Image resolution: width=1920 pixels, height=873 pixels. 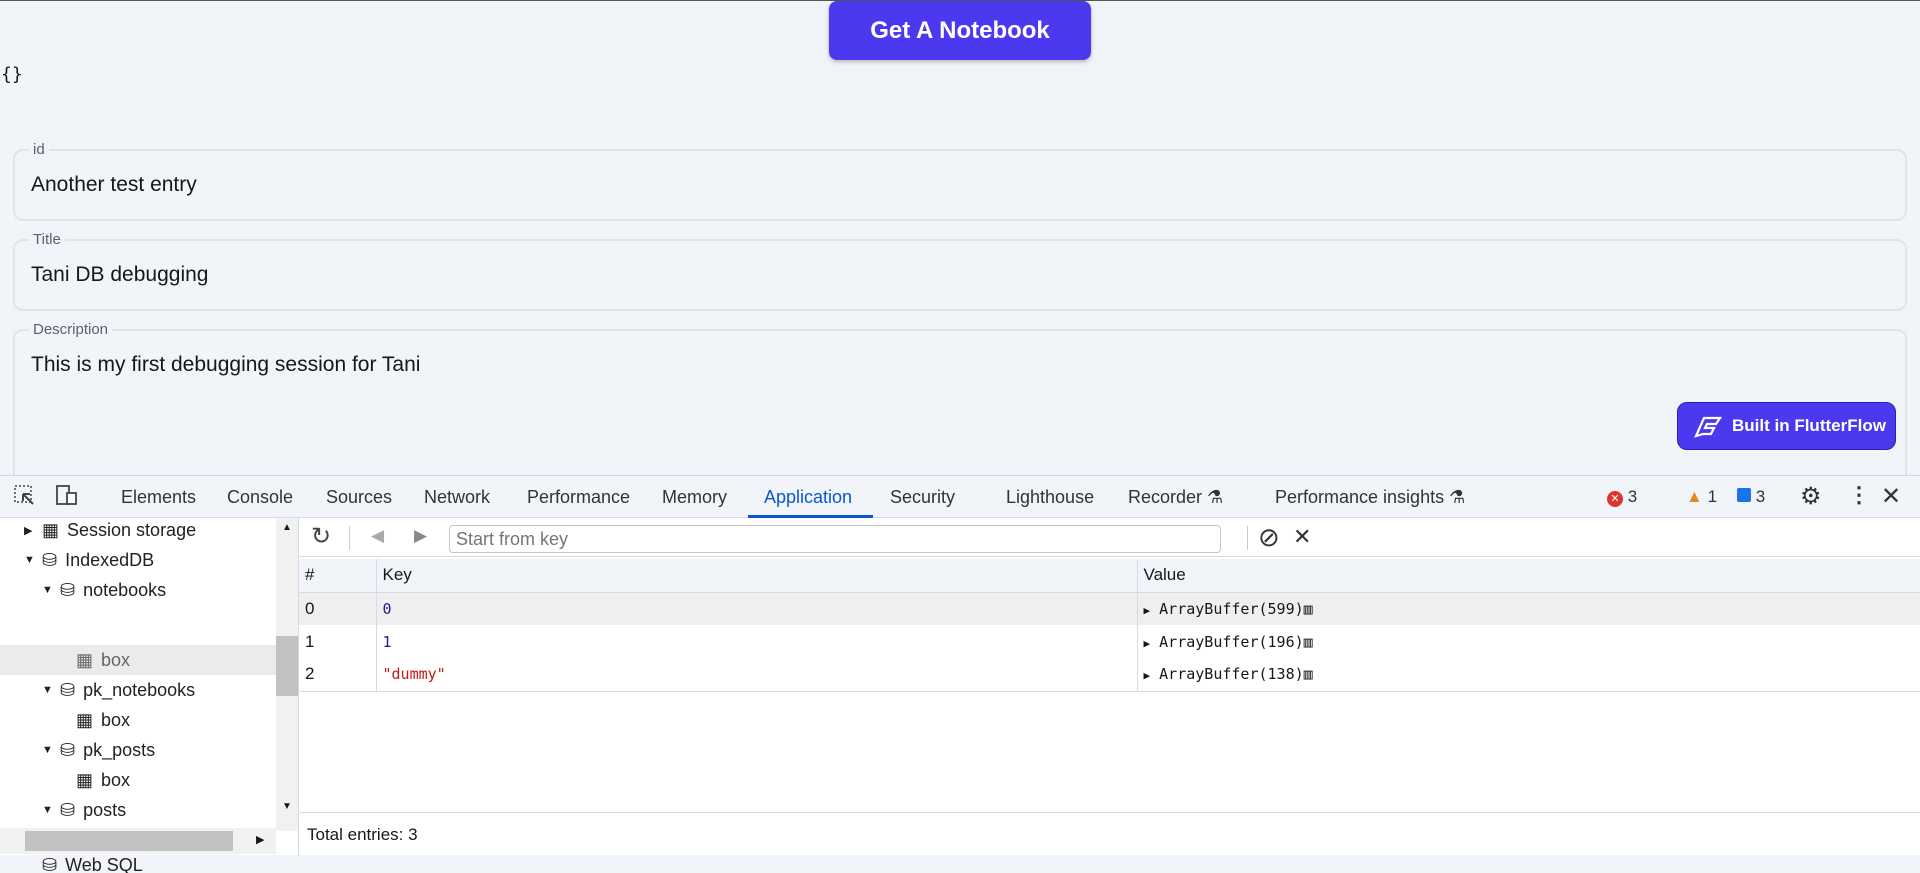 What do you see at coordinates (808, 497) in the screenshot?
I see `tab-application: Application` at bounding box center [808, 497].